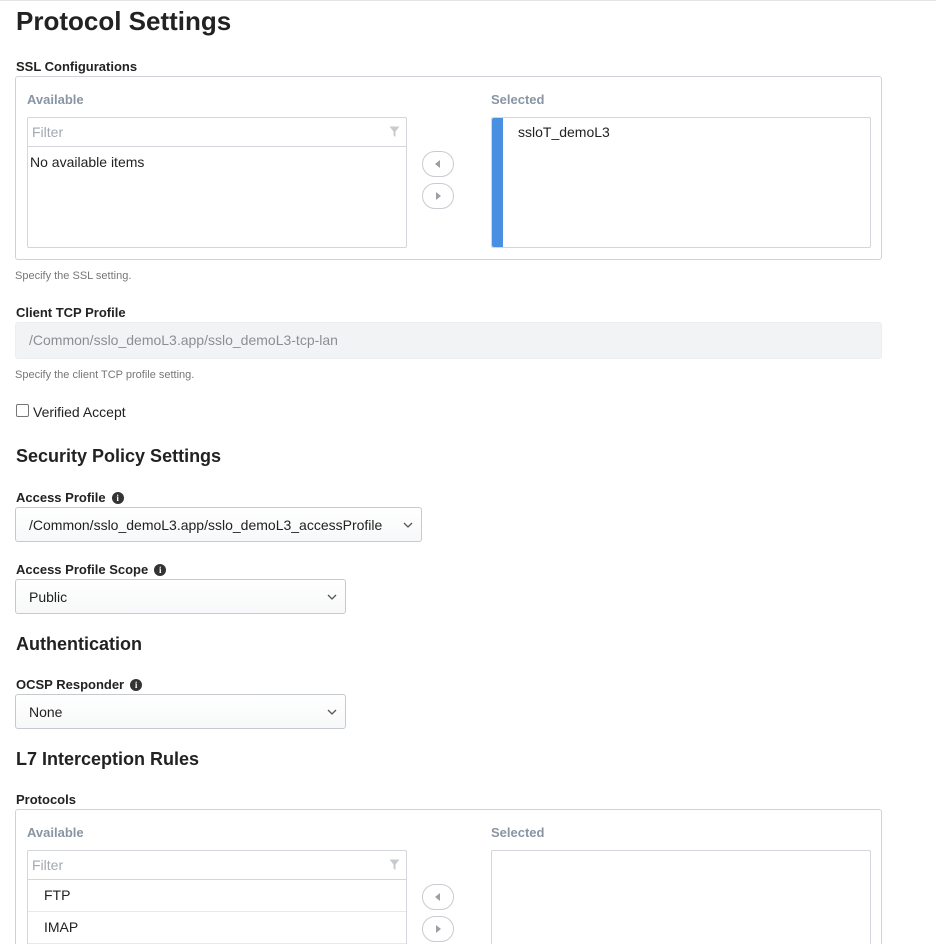  What do you see at coordinates (61, 927) in the screenshot?
I see `protocol-label: IMAP` at bounding box center [61, 927].